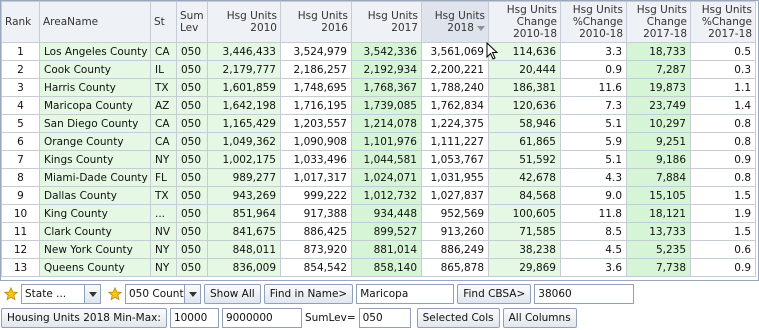 The image size is (759, 330). Describe the element at coordinates (163, 87) in the screenshot. I see `cell-state: TX` at that location.